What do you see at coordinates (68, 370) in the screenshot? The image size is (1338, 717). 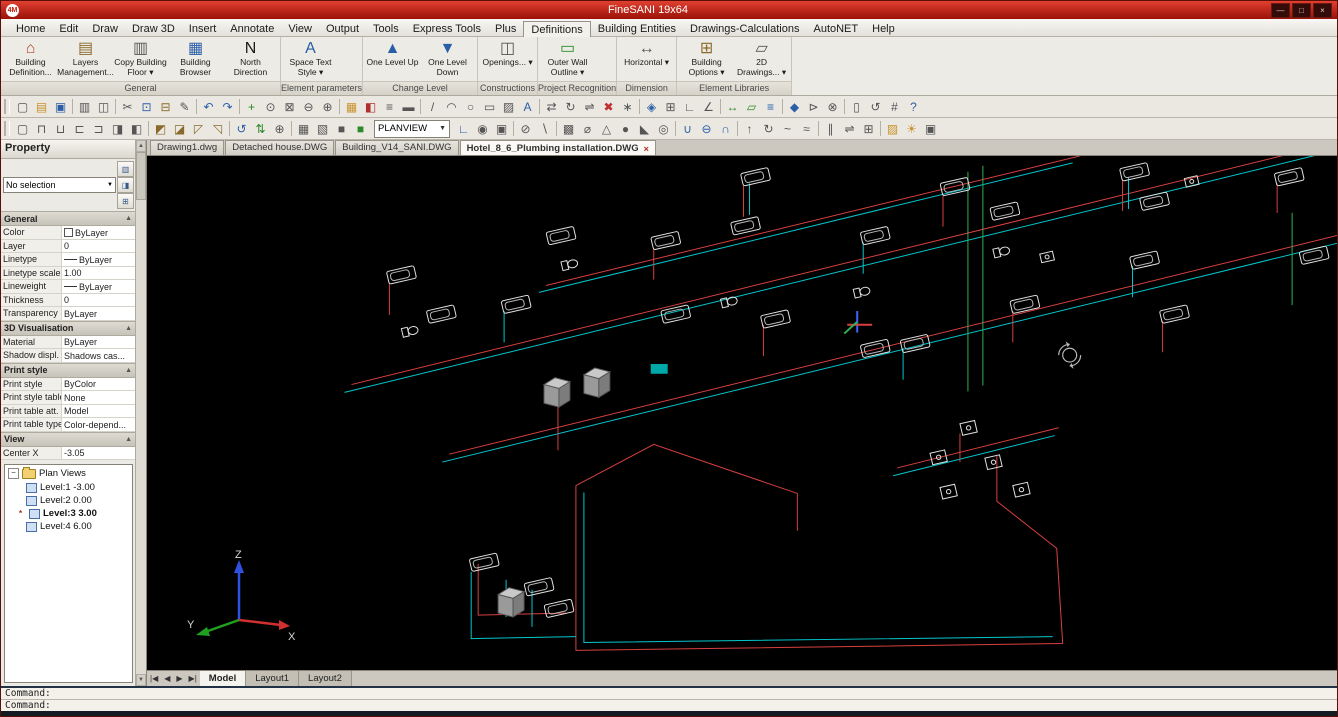 I see `section-header-print-style: Print style ▲` at bounding box center [68, 370].